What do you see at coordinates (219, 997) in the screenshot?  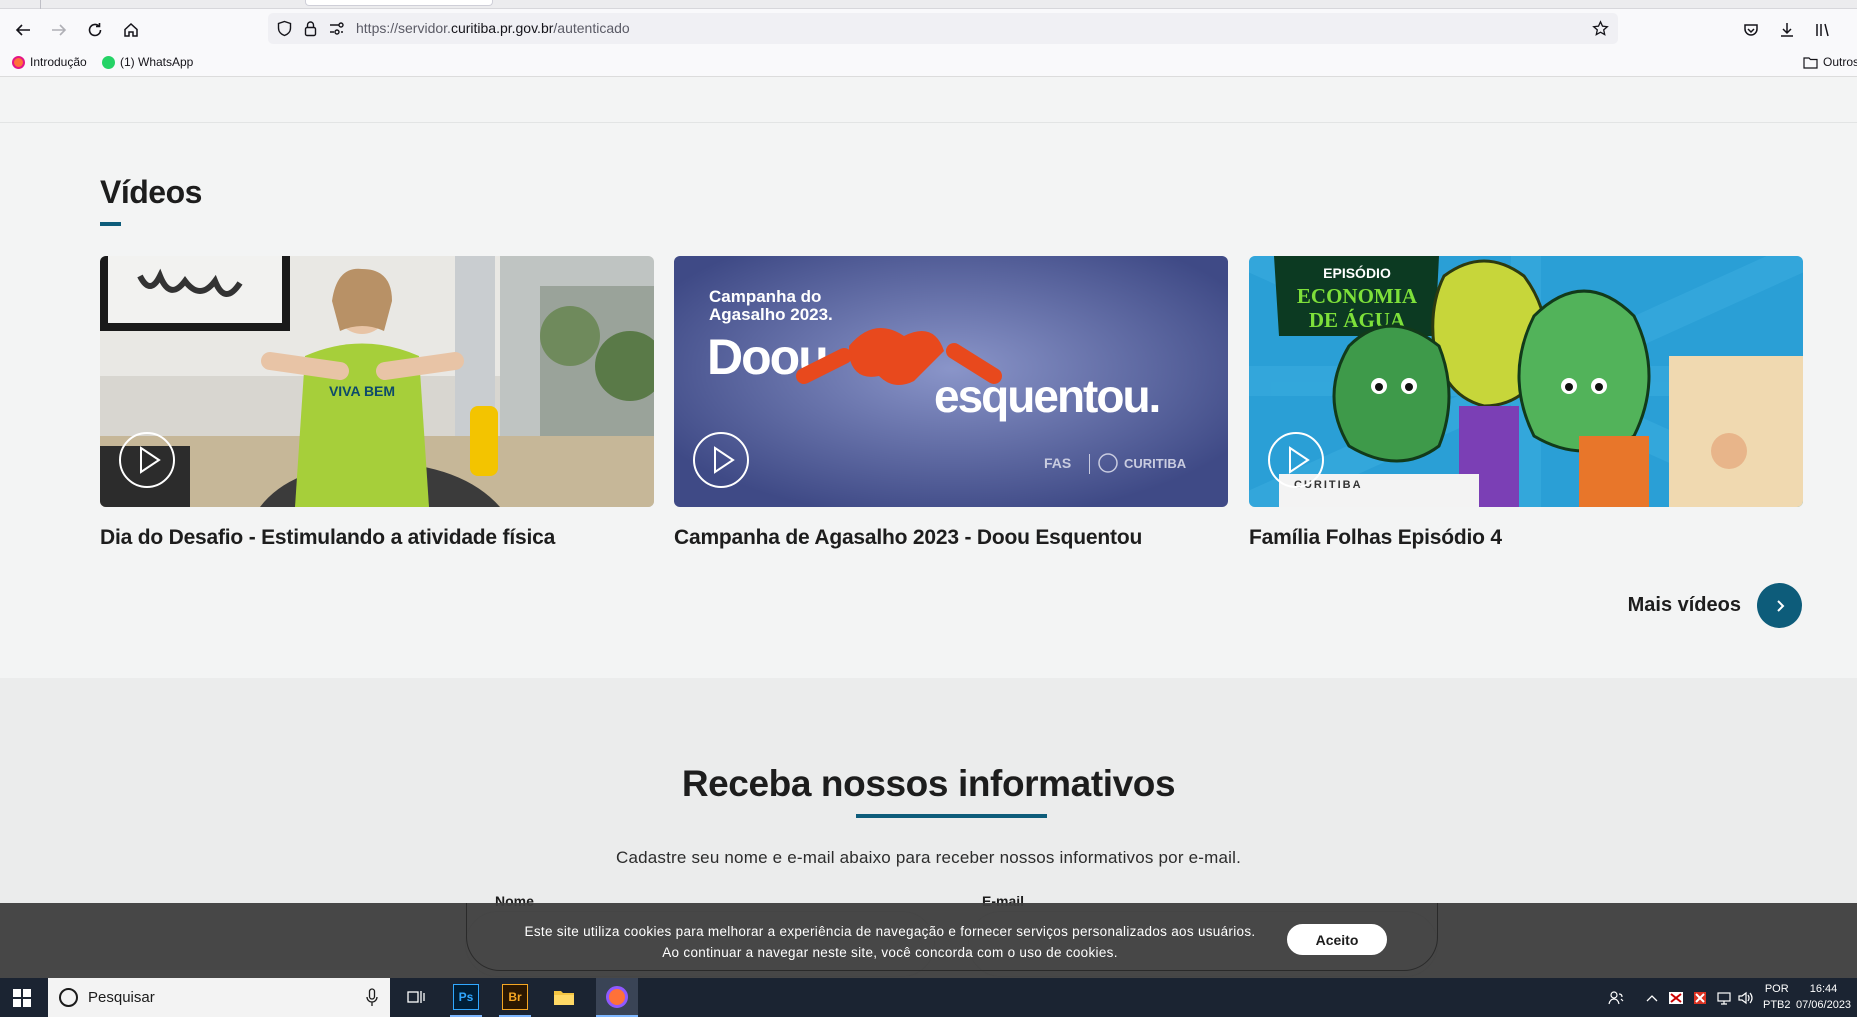 I see `taskbar-search: Pesquisar` at bounding box center [219, 997].